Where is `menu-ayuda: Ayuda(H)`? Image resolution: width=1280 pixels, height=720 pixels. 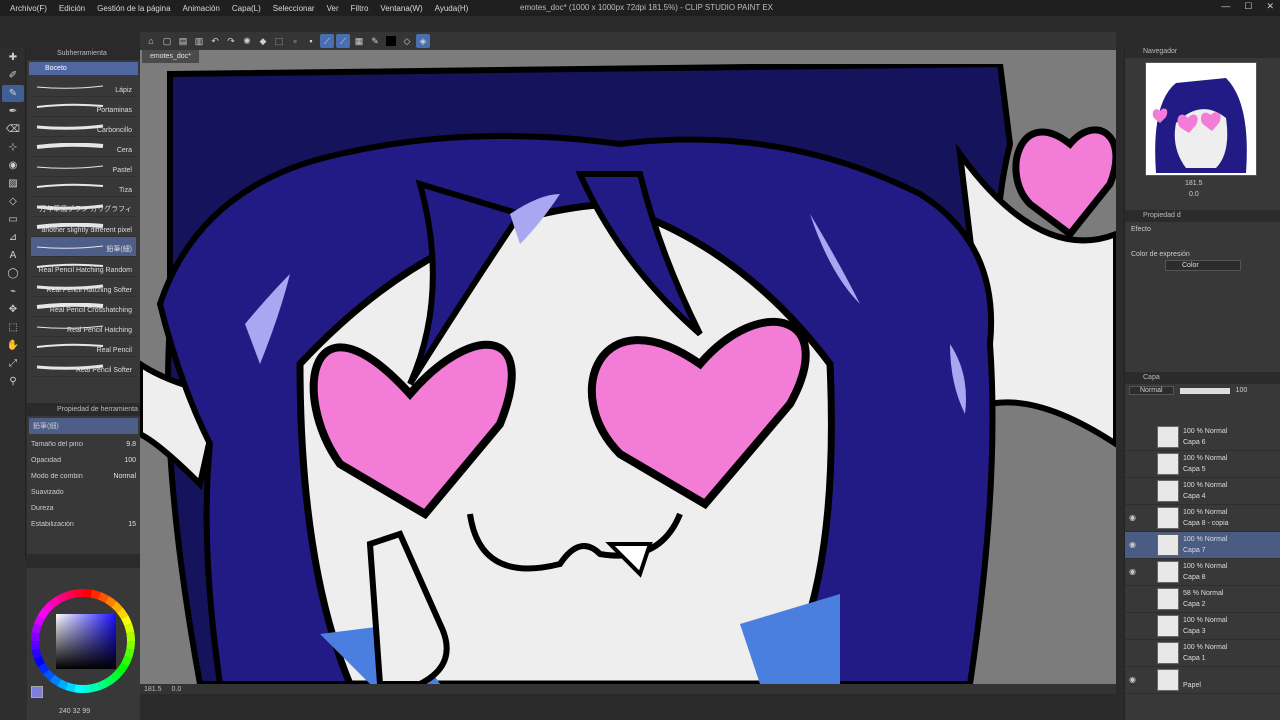
menu-ayuda: Ayuda(H) is located at coordinates (452, 8).